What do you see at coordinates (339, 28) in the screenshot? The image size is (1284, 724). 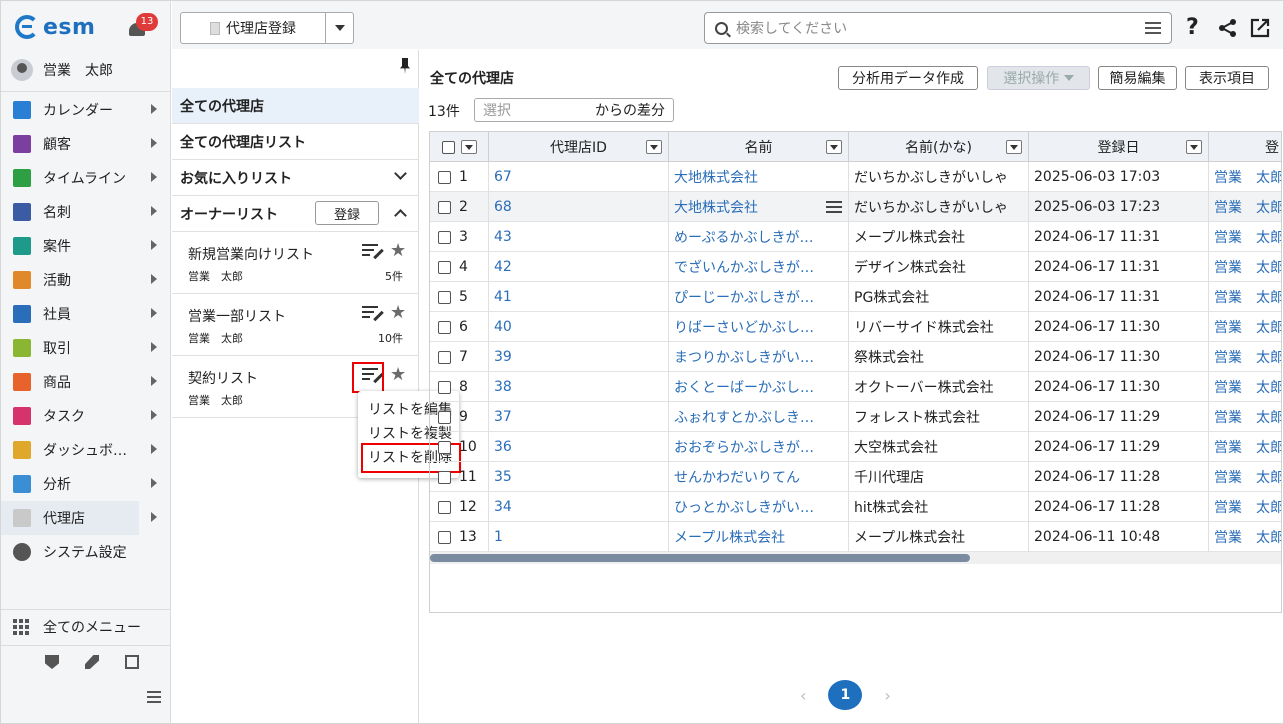 I see `register-dropdown-toggle` at bounding box center [339, 28].